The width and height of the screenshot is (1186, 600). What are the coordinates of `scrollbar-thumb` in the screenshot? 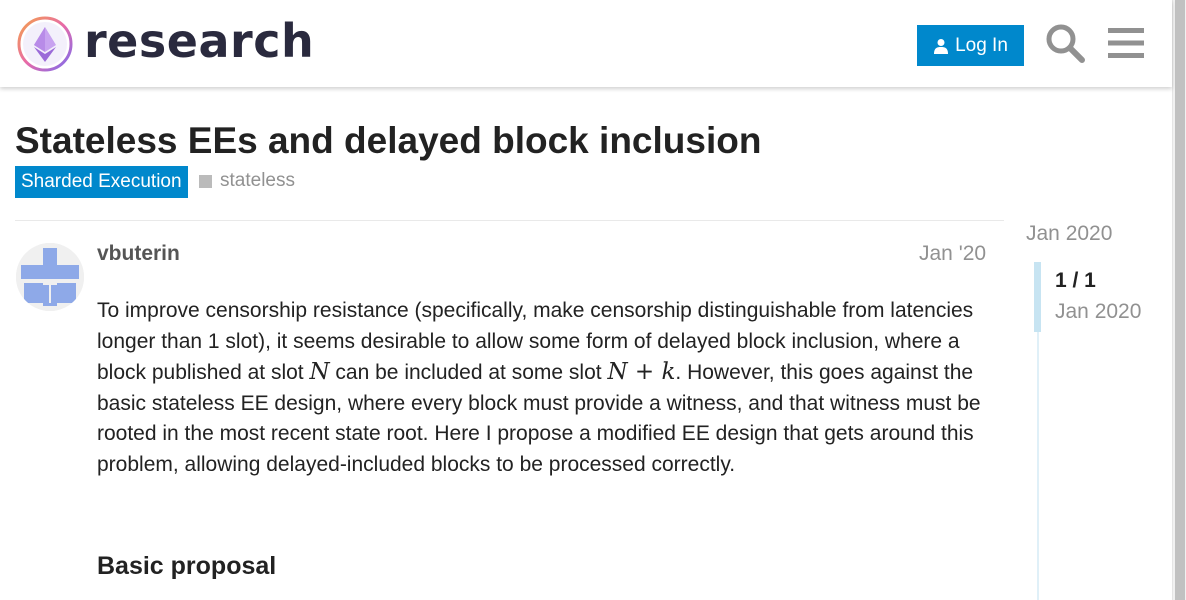 It's located at (1180, 300).